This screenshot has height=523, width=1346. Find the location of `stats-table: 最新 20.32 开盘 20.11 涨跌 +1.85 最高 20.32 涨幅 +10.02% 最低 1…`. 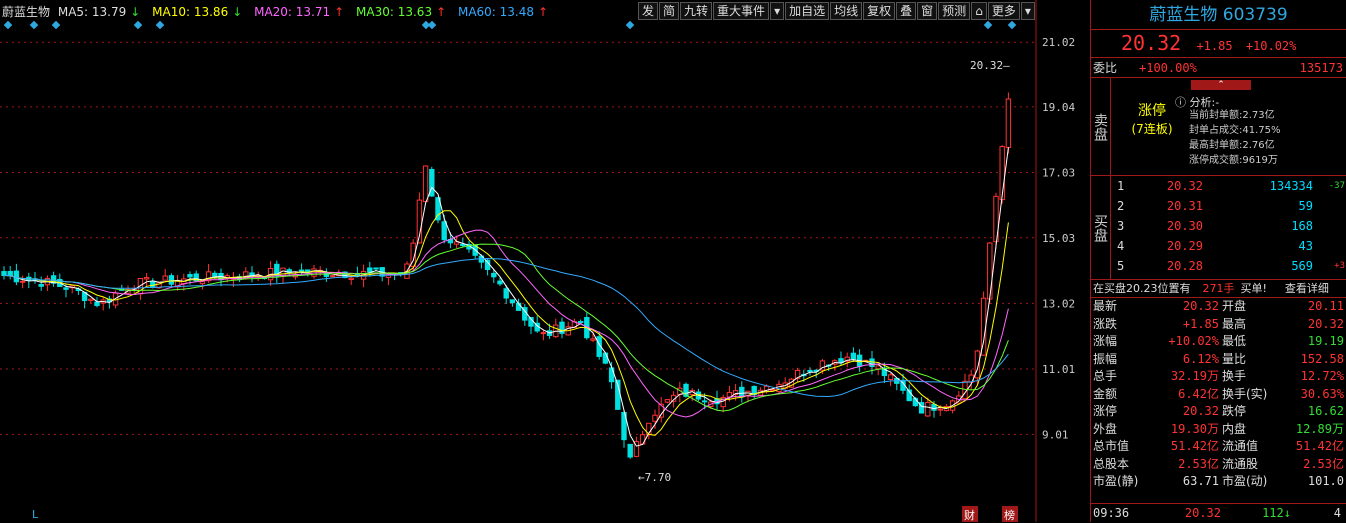

stats-table: 最新 20.32 开盘 20.11 涨跌 +1.85 最高 20.32 涨幅 +10.02% 最低 1… is located at coordinates (1218, 394).